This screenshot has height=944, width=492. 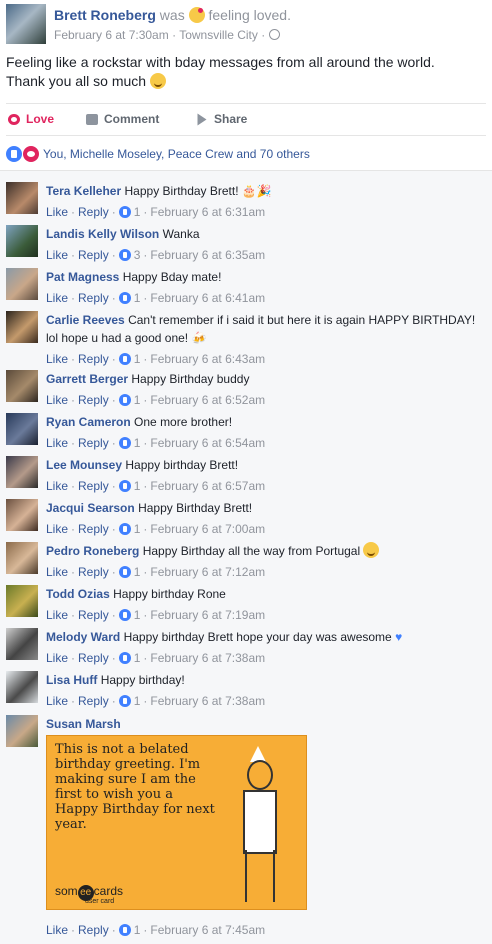 I want to click on blue-heart-icon: ♥, so click(x=399, y=637).